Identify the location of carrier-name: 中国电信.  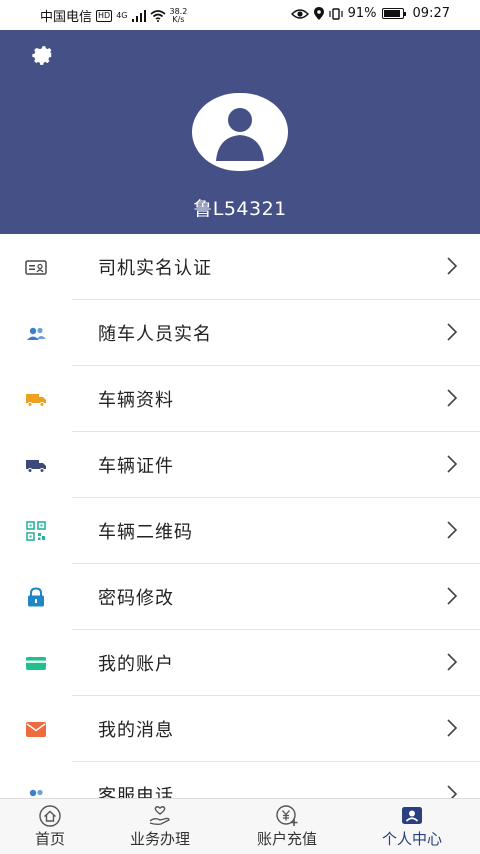
(66, 17).